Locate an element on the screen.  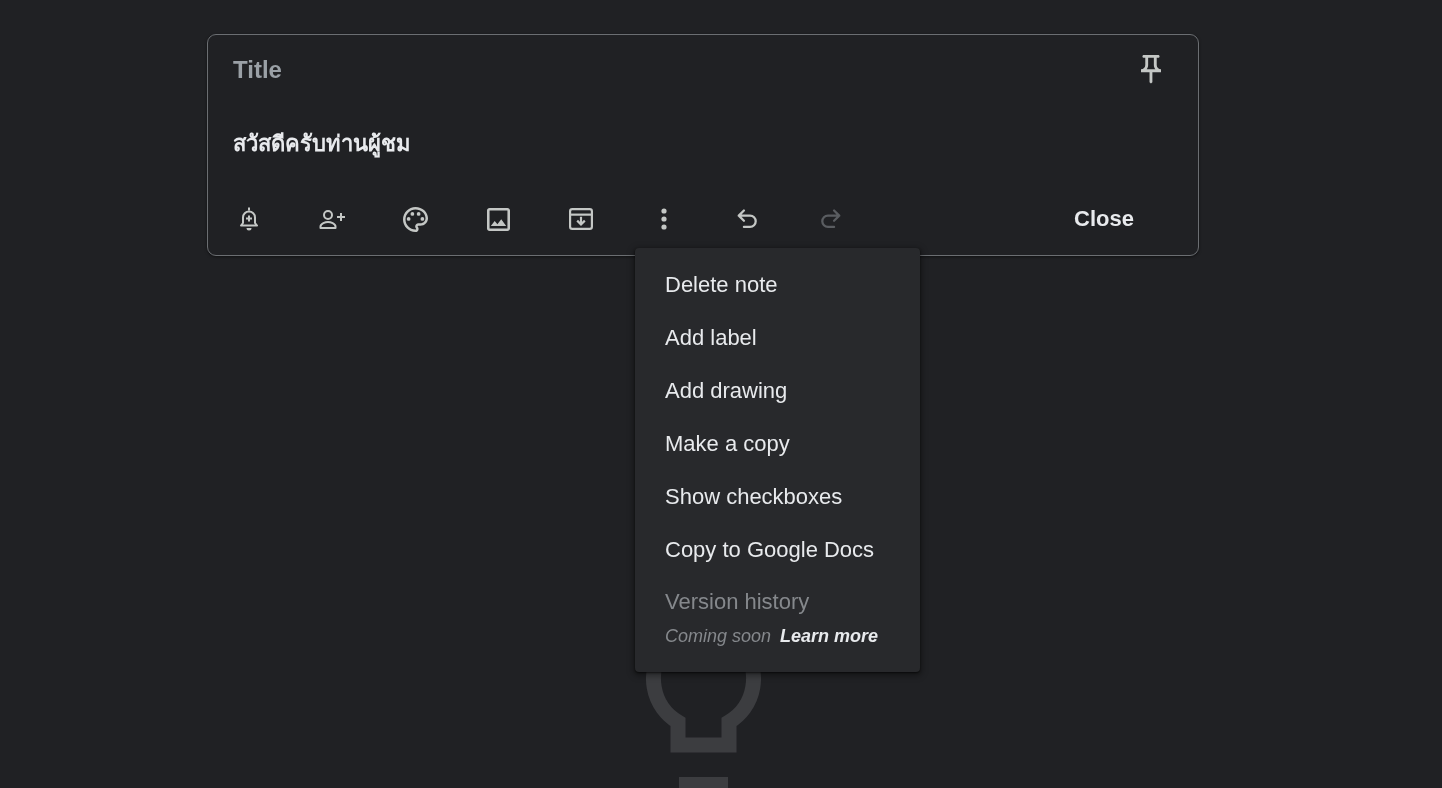
bell-plus-icon is located at coordinates (249, 219).